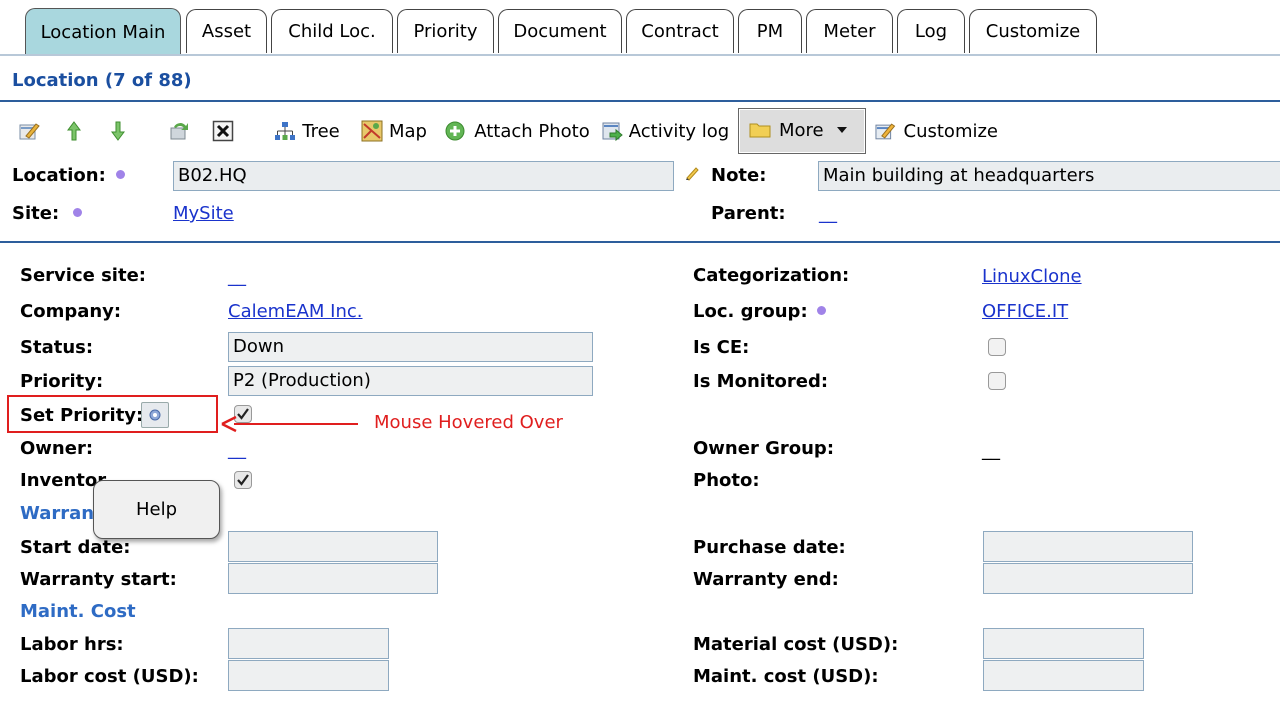 This screenshot has height=703, width=1280. What do you see at coordinates (302, 380) in the screenshot?
I see `priority-value: P2 (Production)` at bounding box center [302, 380].